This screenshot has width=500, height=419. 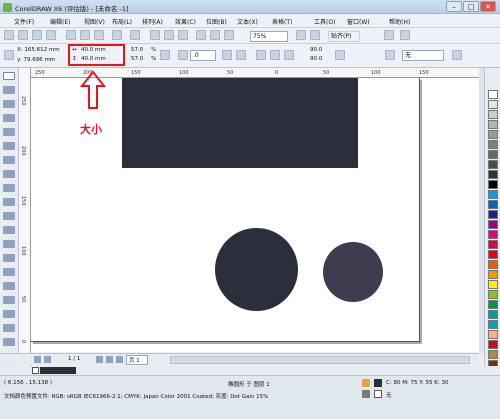 I want to click on menu-edit: 编辑(E), so click(x=60, y=21).